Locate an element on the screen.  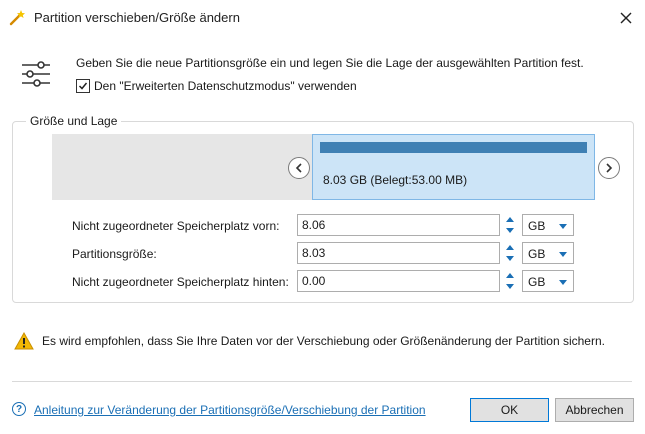
unallocated-before-field is located at coordinates (398, 225).